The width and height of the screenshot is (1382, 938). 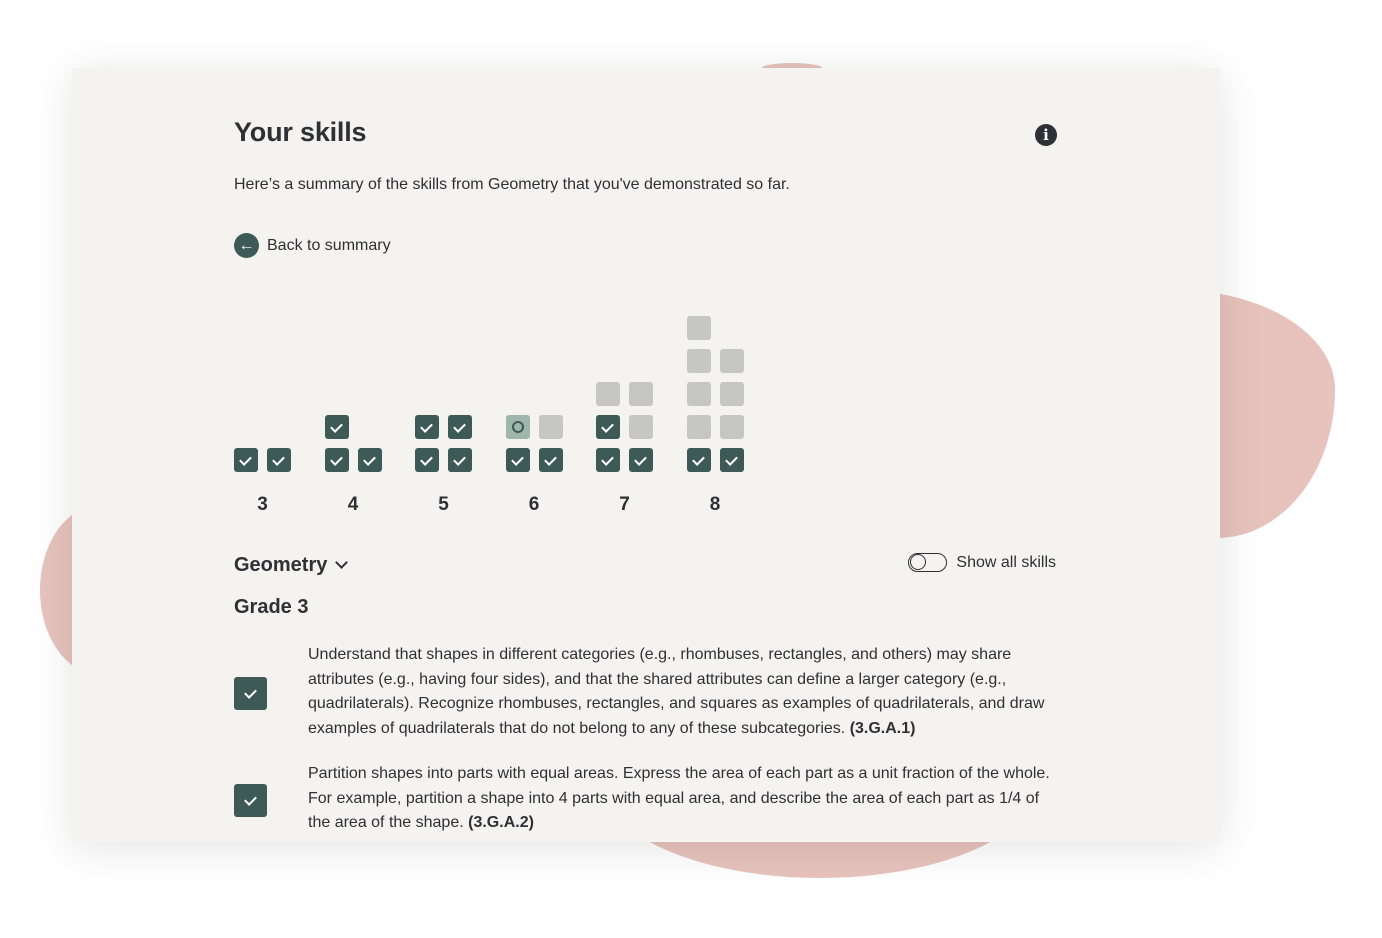 I want to click on chevron-down-icon, so click(x=342, y=562).